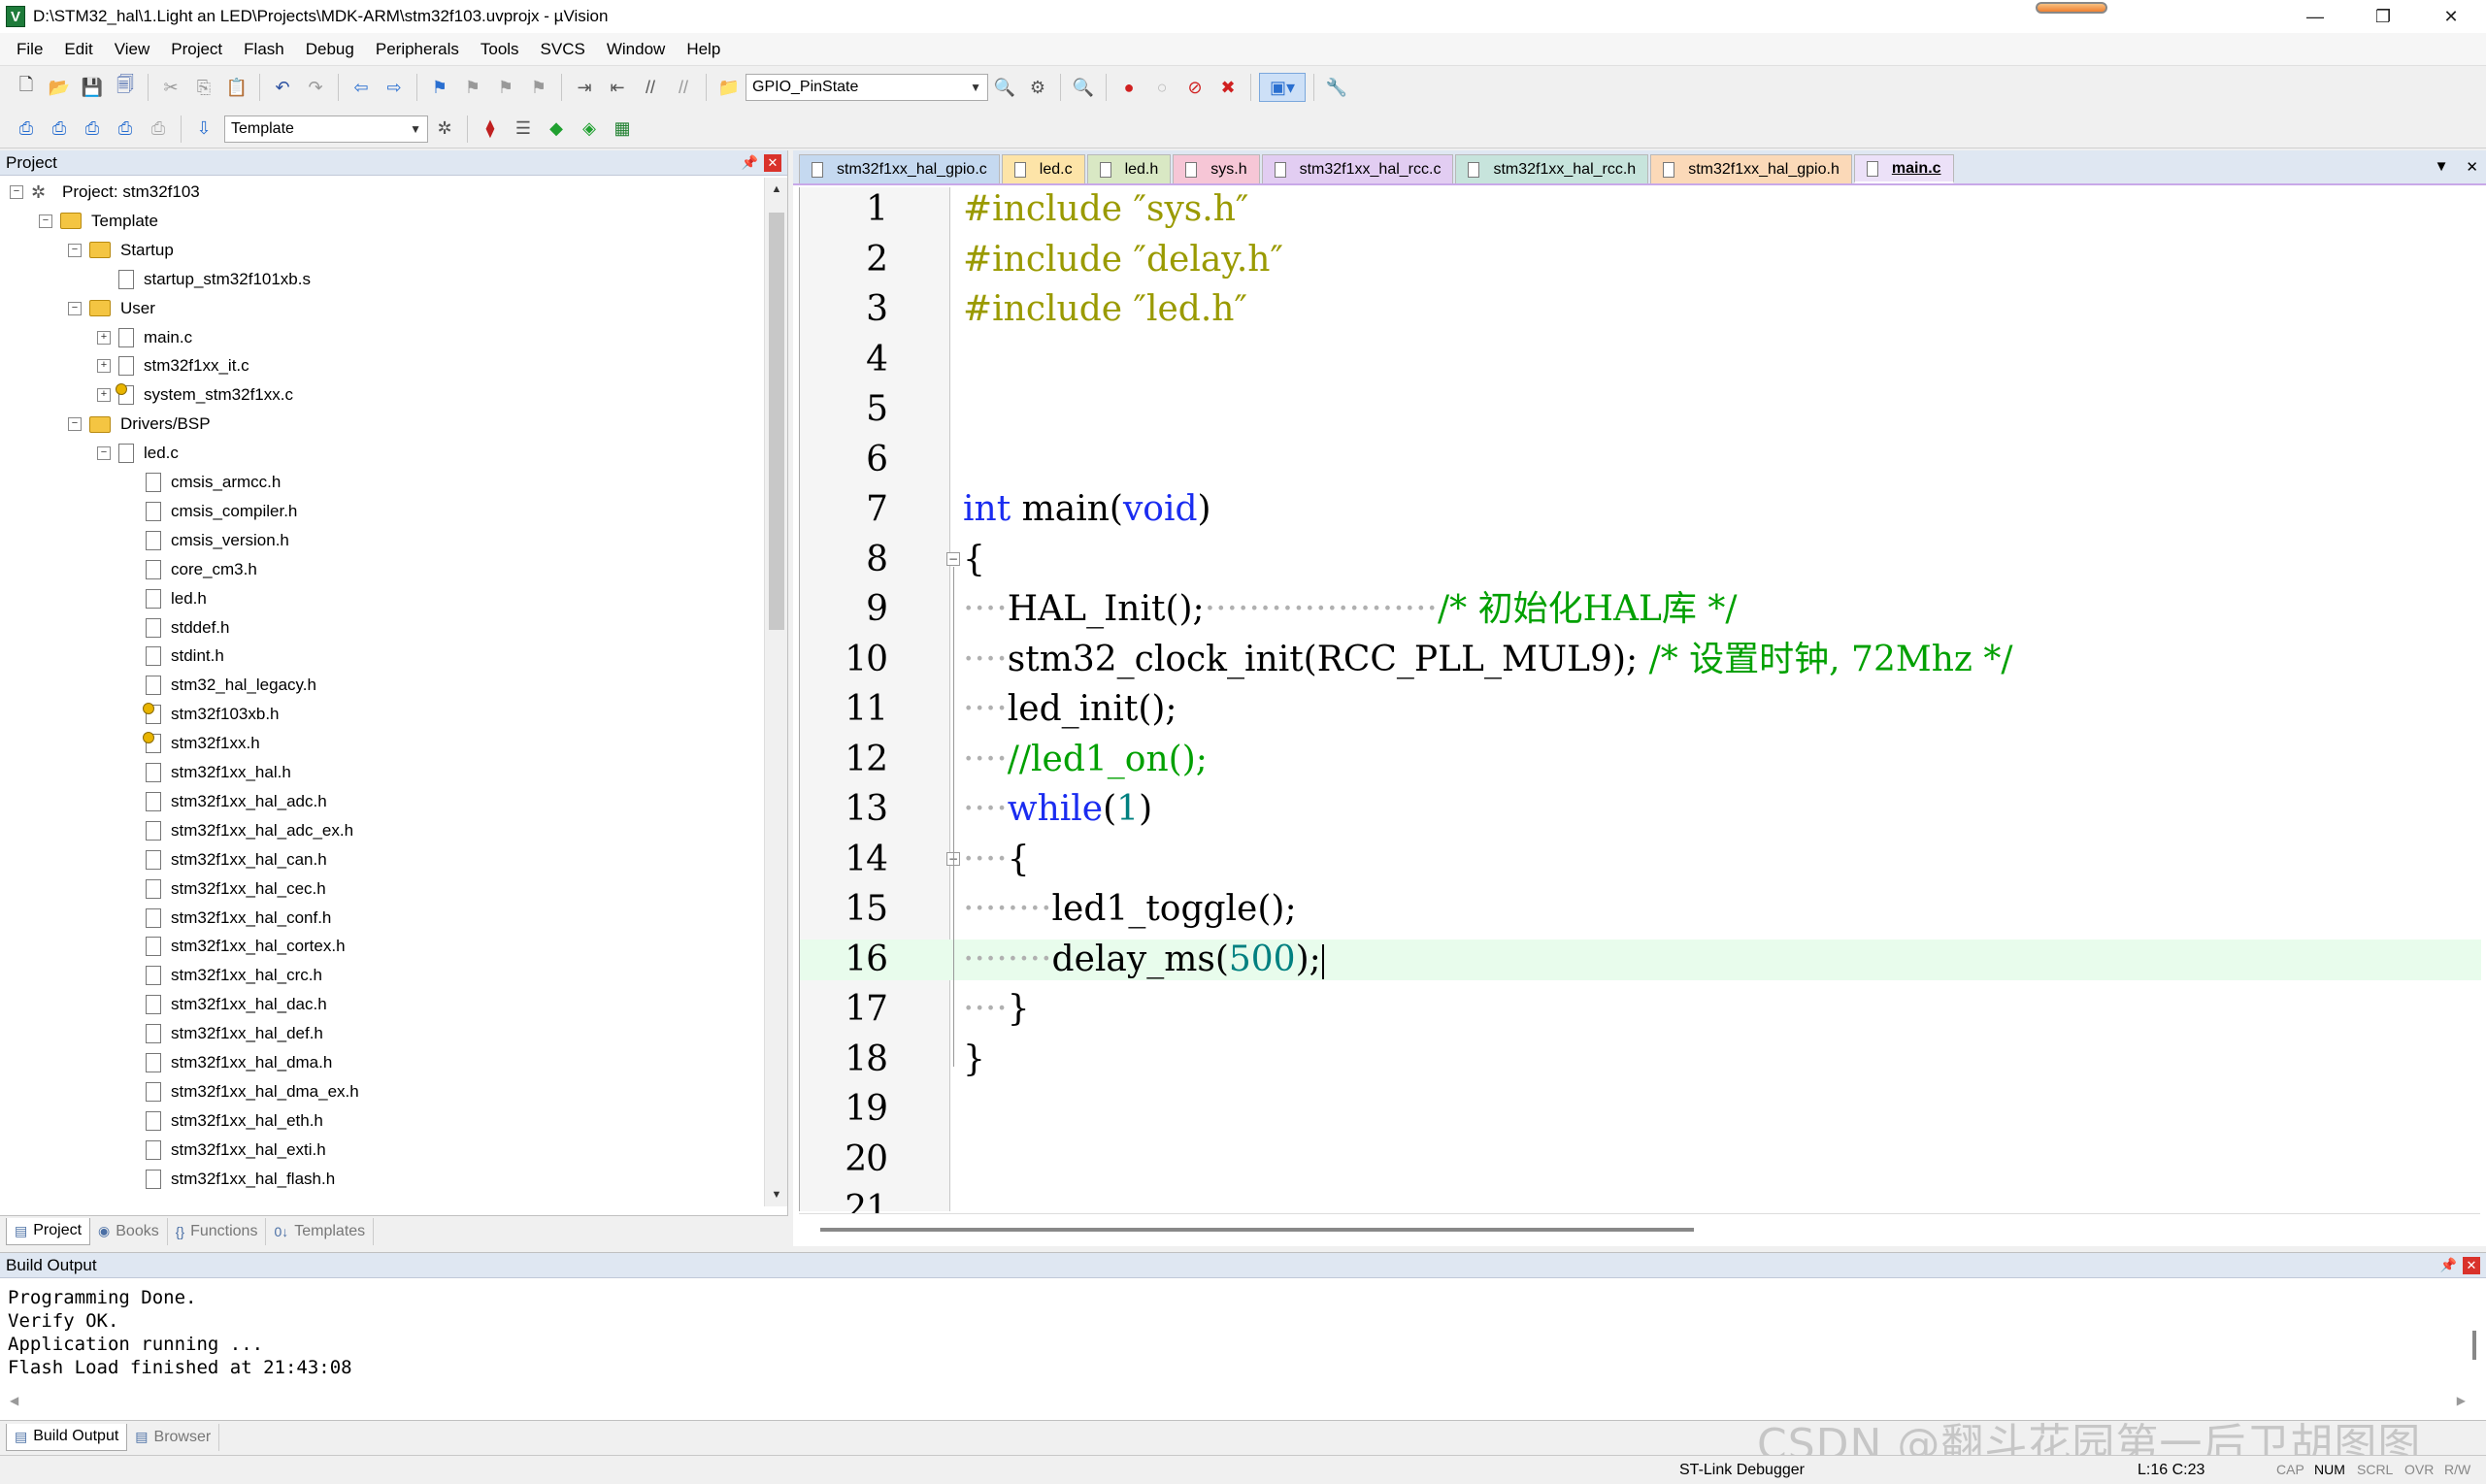 This screenshot has height=1484, width=2486. I want to click on save-all-icon: 🗐, so click(125, 87).